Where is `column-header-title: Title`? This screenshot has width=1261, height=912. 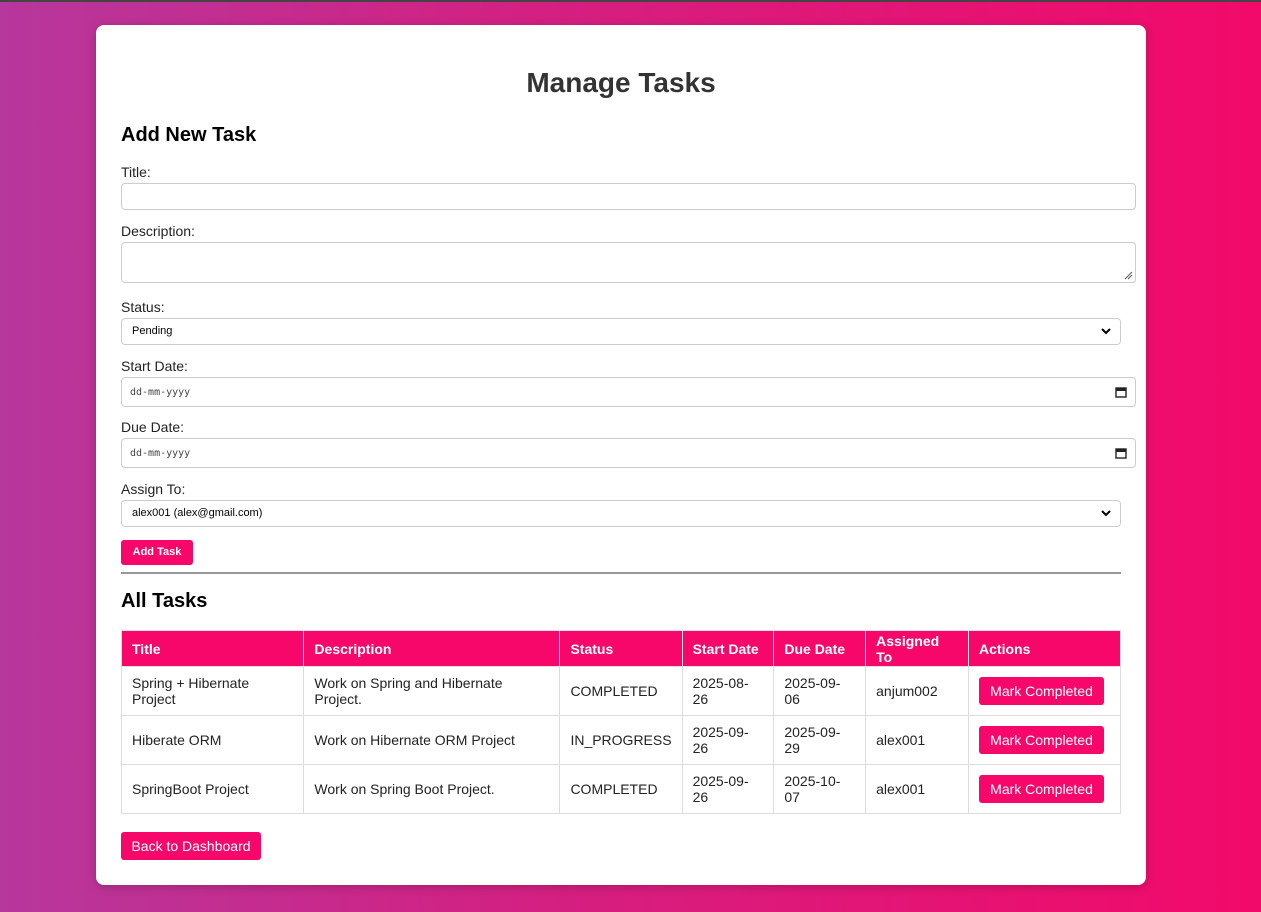 column-header-title: Title is located at coordinates (212, 648).